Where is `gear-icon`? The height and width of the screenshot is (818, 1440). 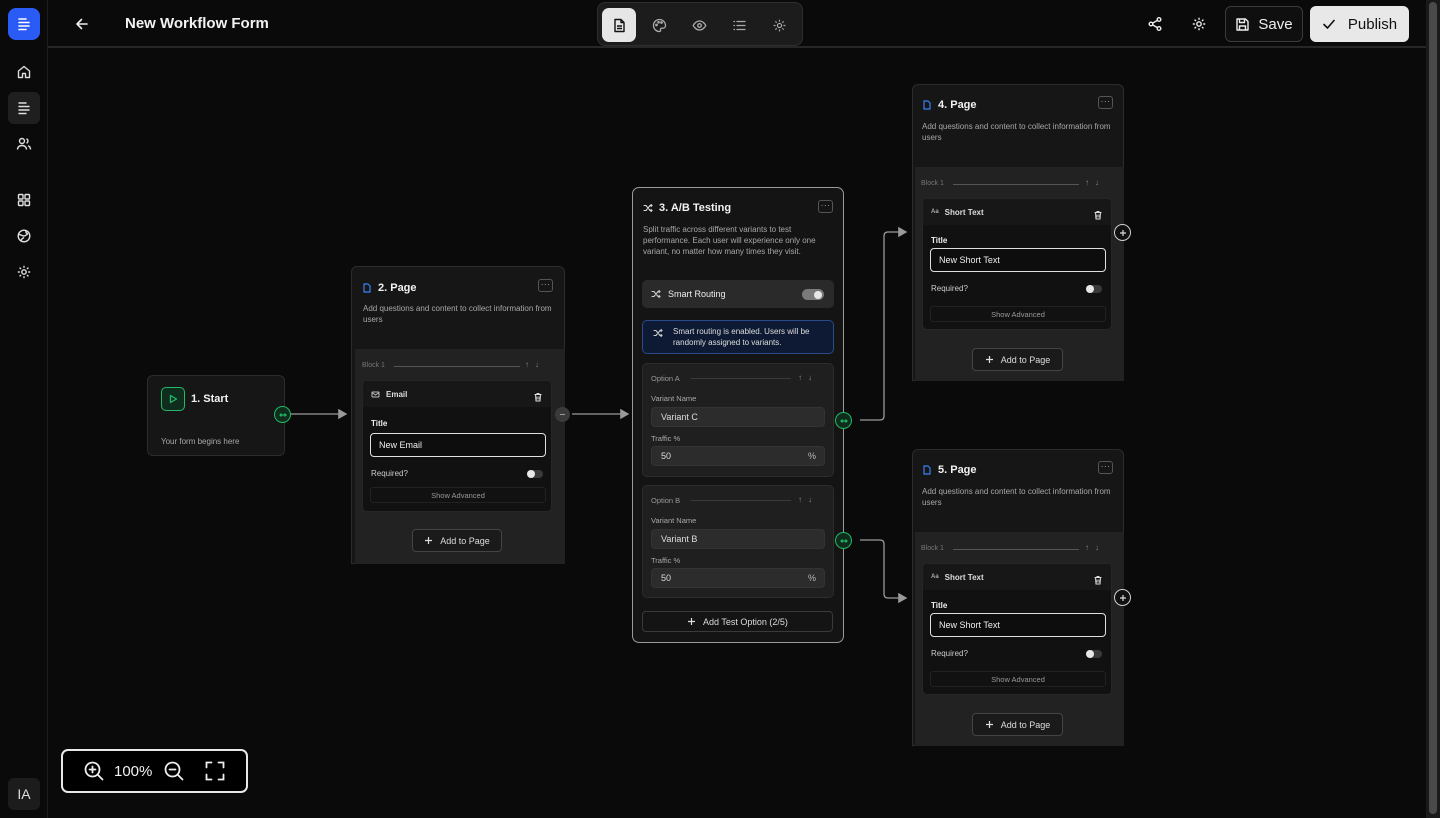
gear-icon is located at coordinates (1199, 24).